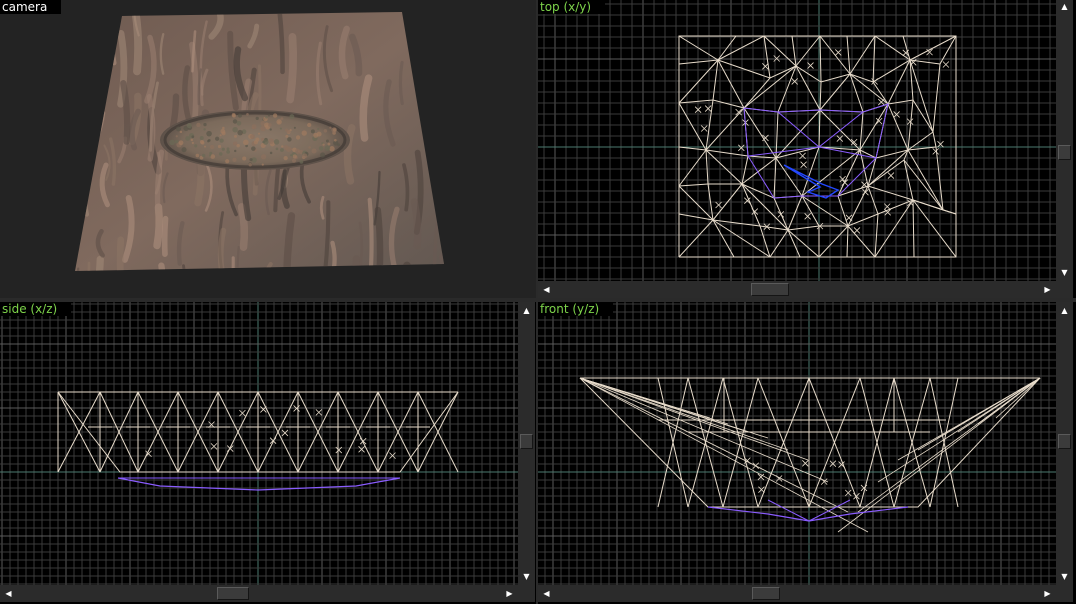 This screenshot has width=1076, height=604. I want to click on front-horizontal-scrollbar: ◀ ▶, so click(797, 593).